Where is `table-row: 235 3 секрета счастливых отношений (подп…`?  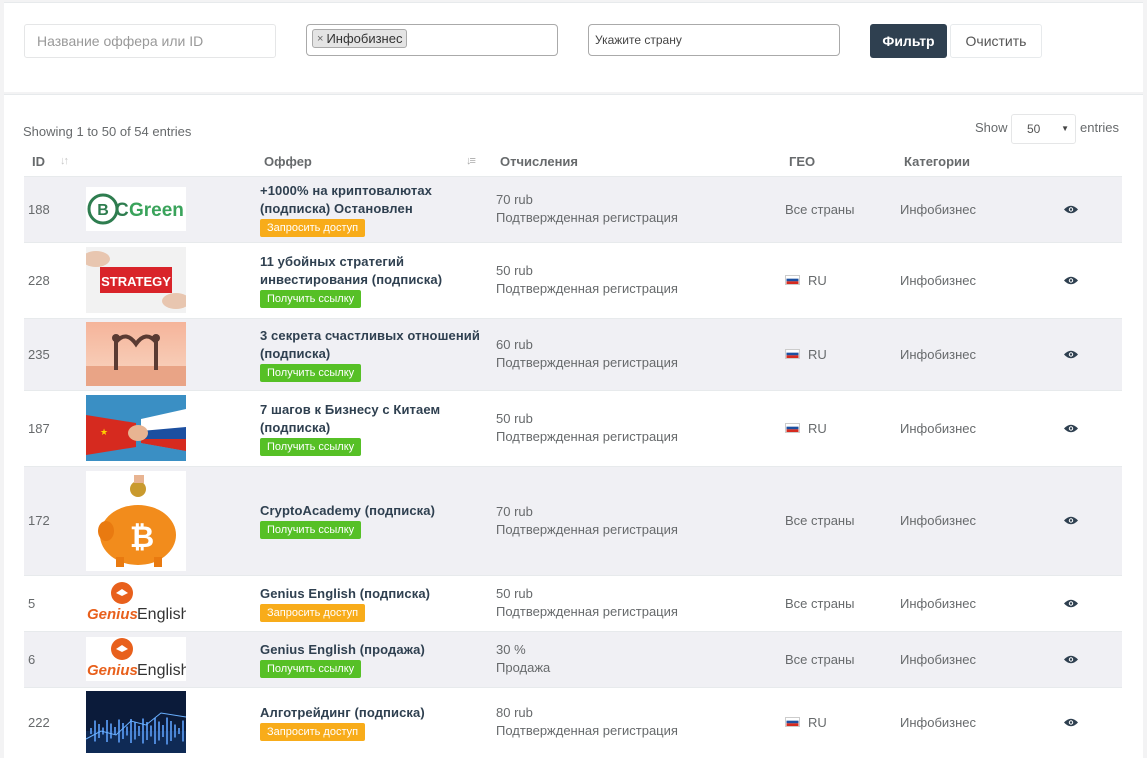 table-row: 235 3 секрета счастливых отношений (подп… is located at coordinates (573, 353).